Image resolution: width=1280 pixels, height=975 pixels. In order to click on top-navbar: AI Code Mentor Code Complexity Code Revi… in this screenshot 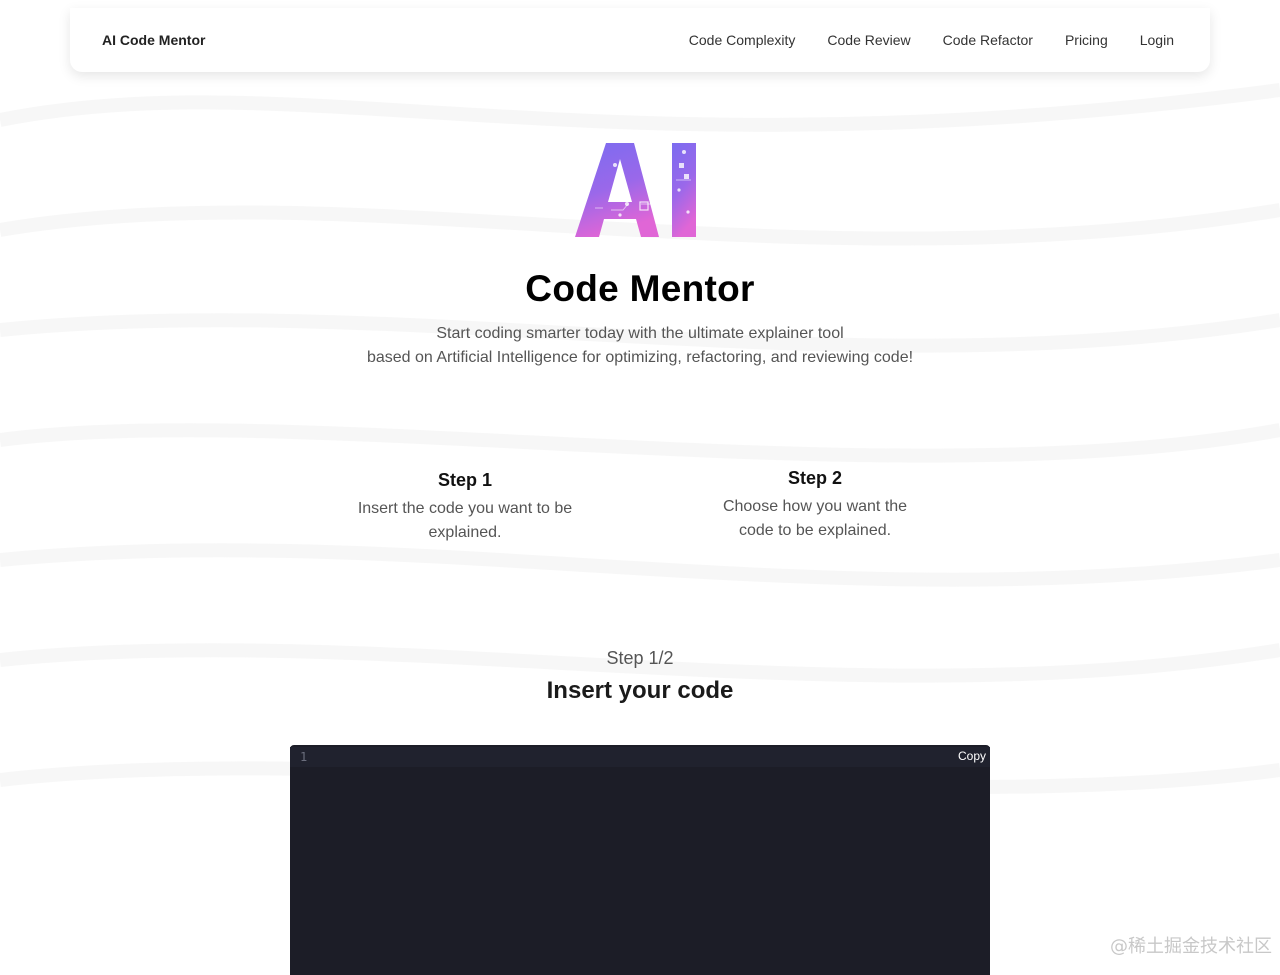, I will do `click(640, 40)`.